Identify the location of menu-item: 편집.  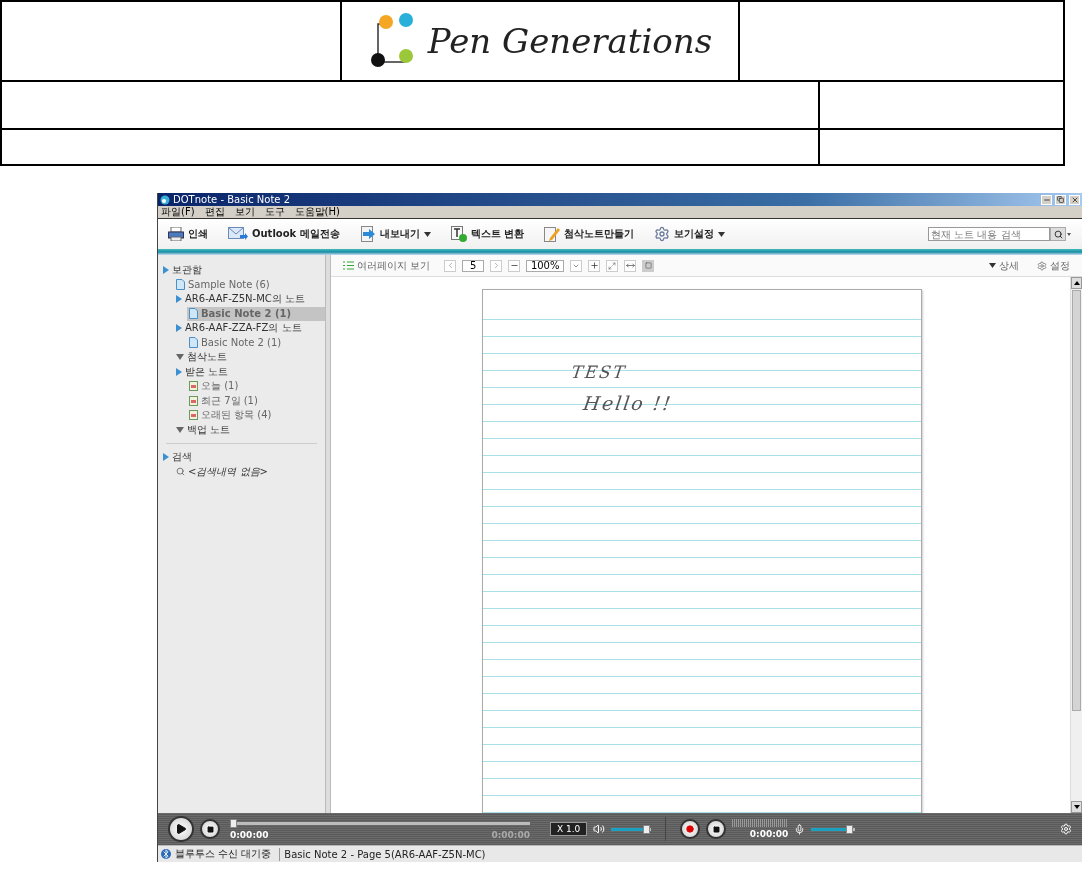
(214, 212).